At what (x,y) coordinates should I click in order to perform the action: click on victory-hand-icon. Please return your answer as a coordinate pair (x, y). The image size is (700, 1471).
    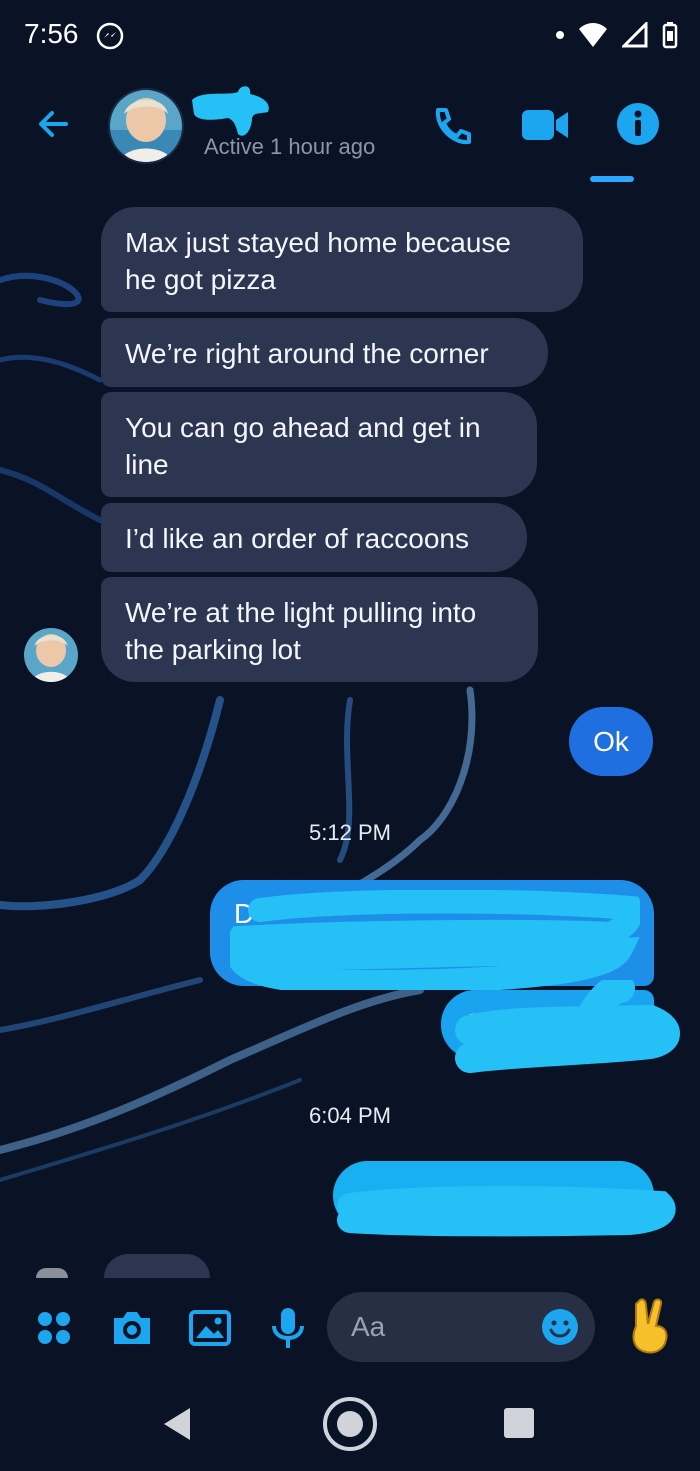
    Looking at the image, I should click on (650, 1326).